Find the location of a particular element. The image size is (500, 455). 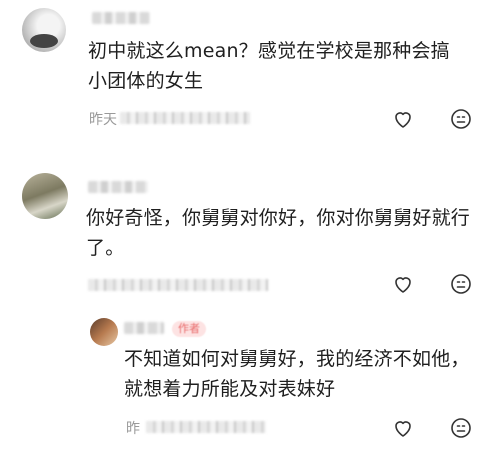

comment-text: 初中就这么mean？感觉在学校是那种会搞小团体的女生 is located at coordinates (269, 66).